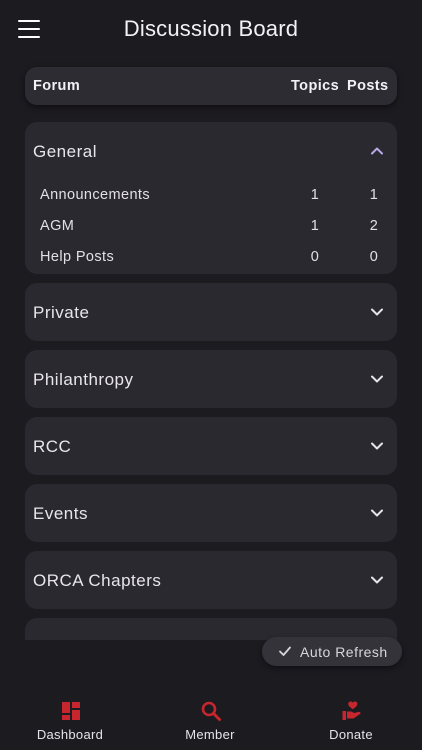  I want to click on subforum-row-announcements: Announcements 1 1, so click(211, 196).